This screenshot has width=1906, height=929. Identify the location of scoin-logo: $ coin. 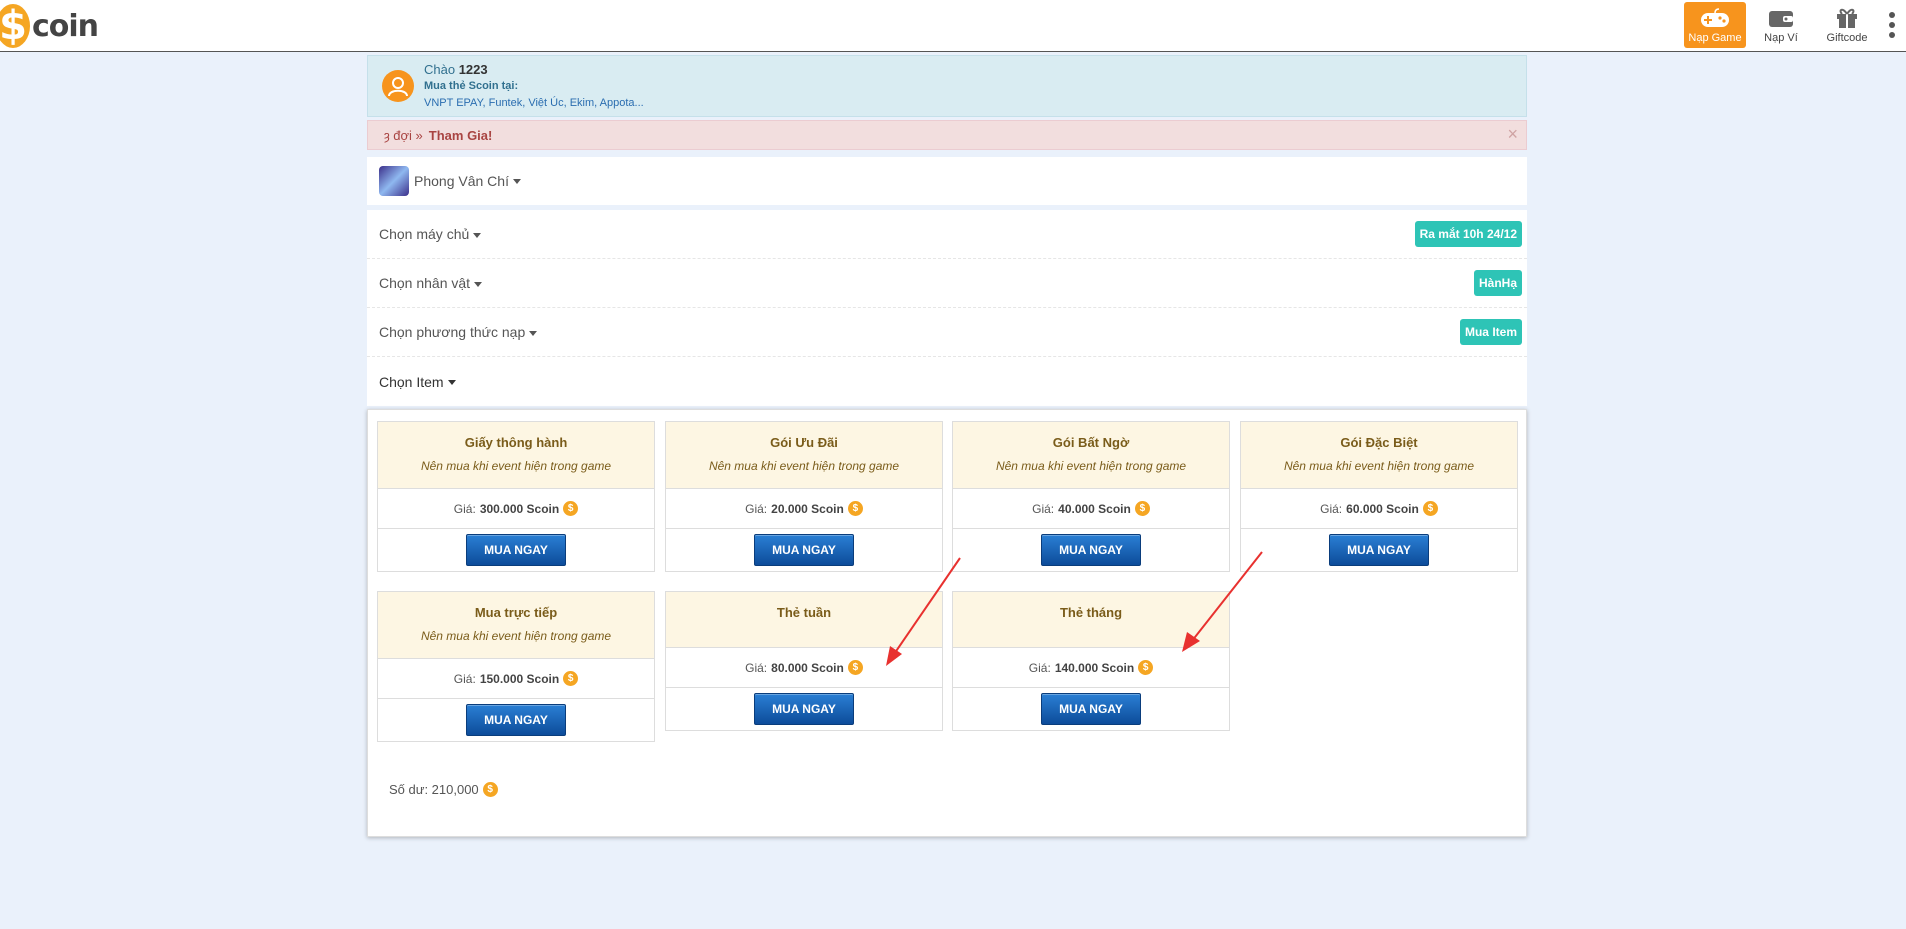
(49, 26).